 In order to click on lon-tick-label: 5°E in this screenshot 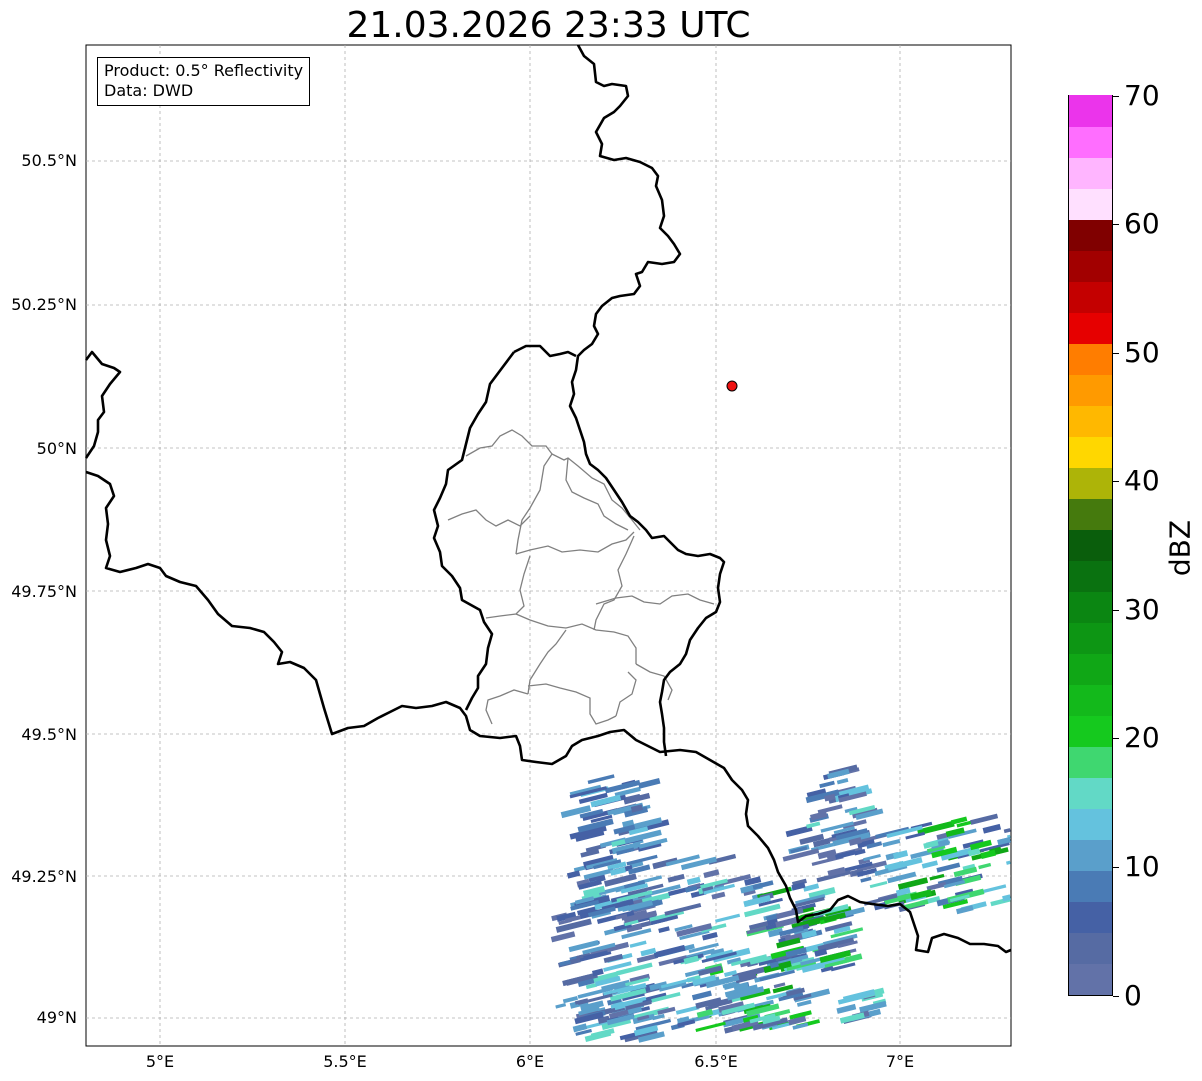, I will do `click(160, 1061)`.